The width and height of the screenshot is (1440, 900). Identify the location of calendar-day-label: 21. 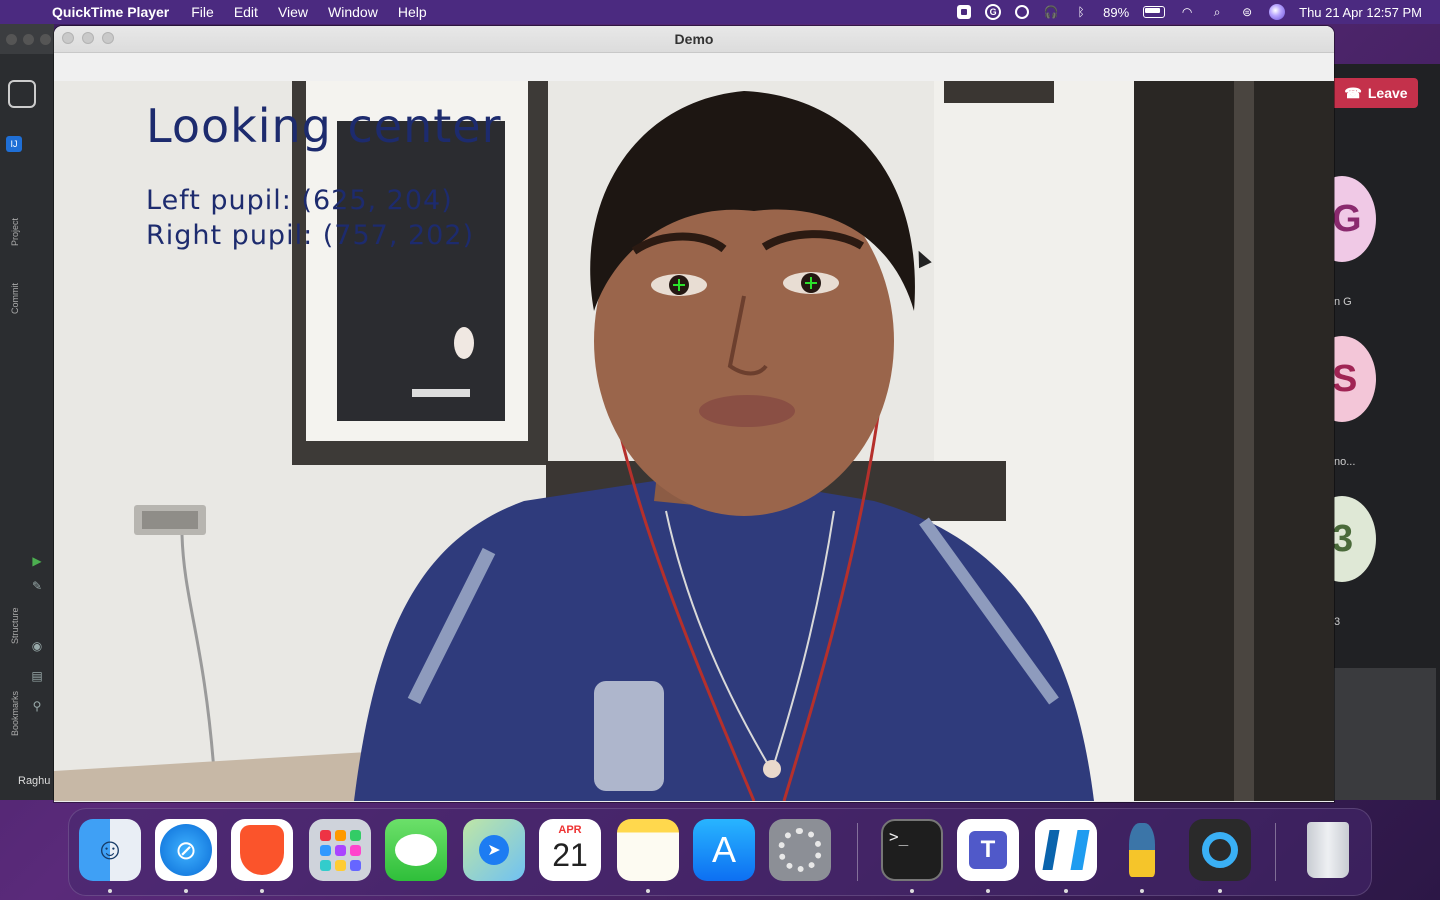
(570, 855).